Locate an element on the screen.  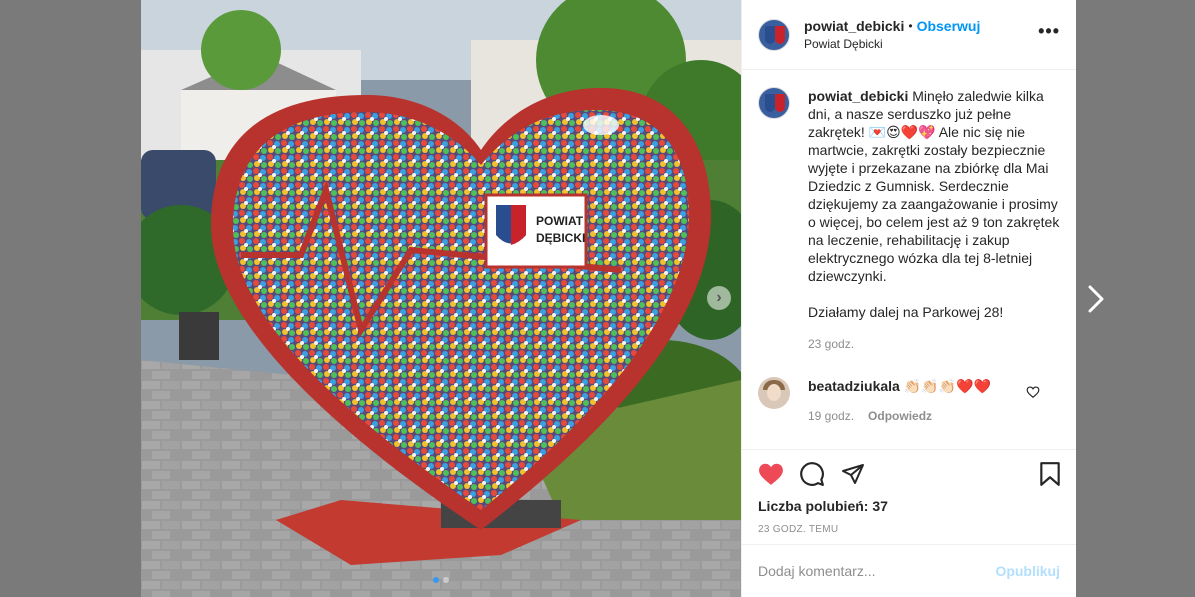
commenter-avatar is located at coordinates (774, 393).